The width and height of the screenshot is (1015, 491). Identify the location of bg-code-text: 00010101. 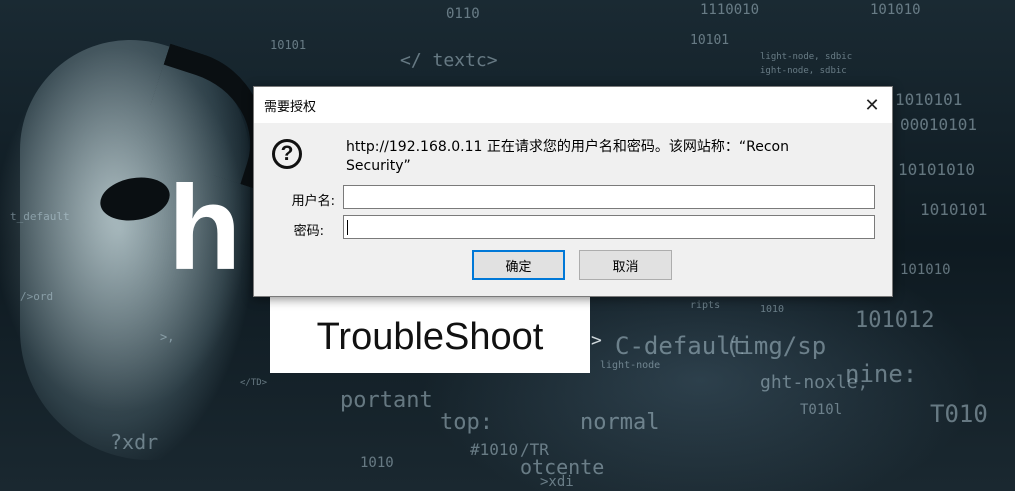
(939, 124).